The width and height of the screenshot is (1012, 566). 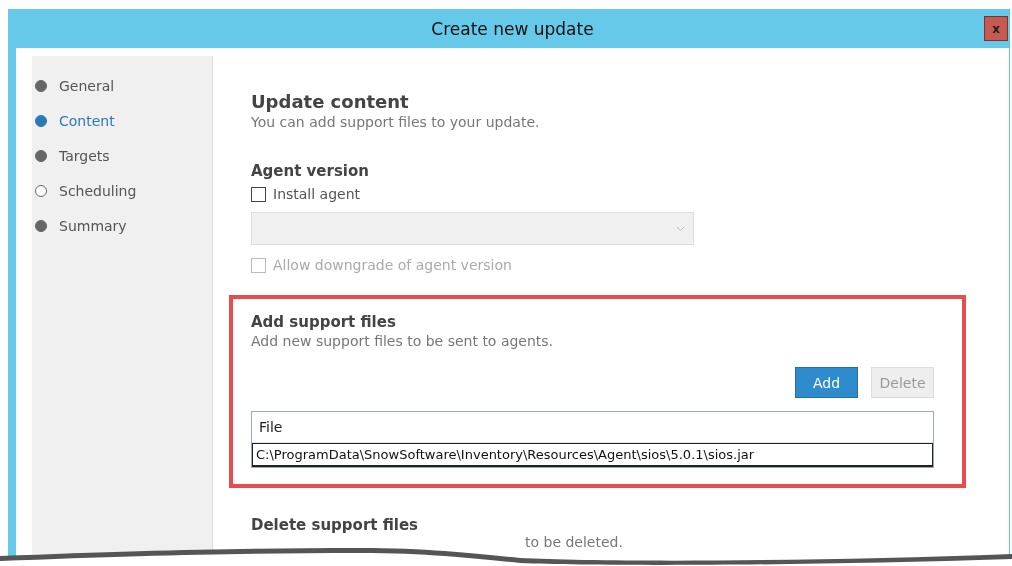 What do you see at coordinates (330, 101) in the screenshot?
I see `page-title: Update content` at bounding box center [330, 101].